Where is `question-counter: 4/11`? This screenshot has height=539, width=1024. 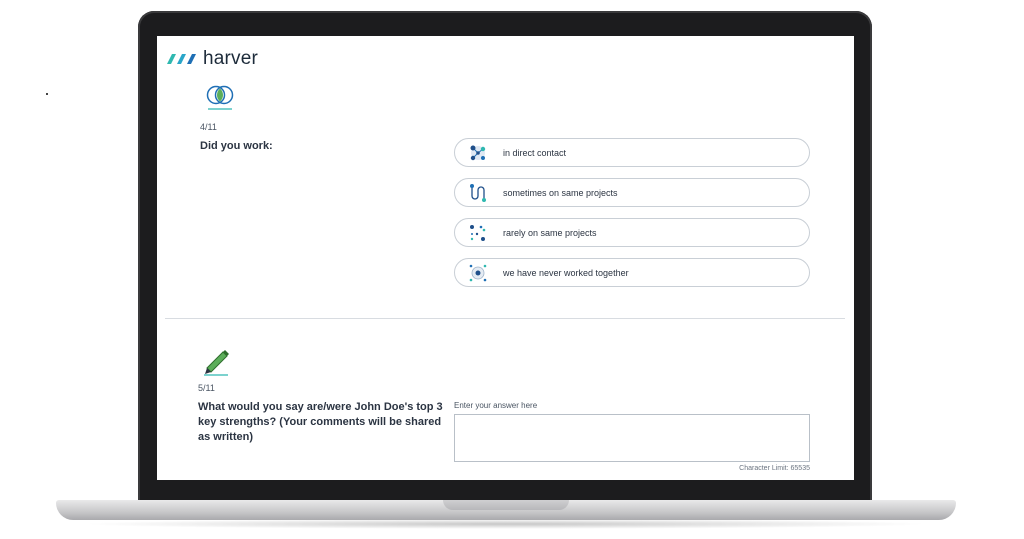
question-counter: 4/11 is located at coordinates (208, 127).